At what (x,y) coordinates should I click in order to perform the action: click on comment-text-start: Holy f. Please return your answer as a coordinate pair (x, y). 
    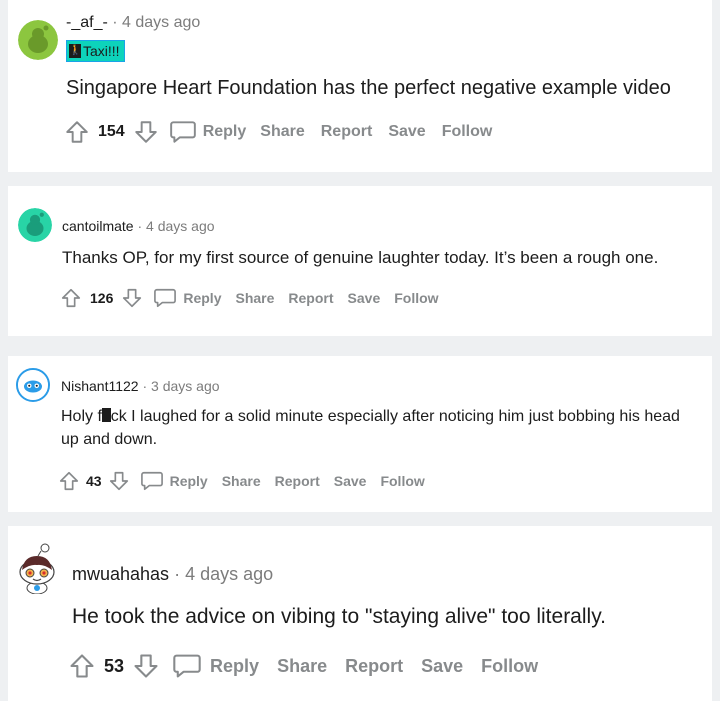
    Looking at the image, I should click on (81, 416).